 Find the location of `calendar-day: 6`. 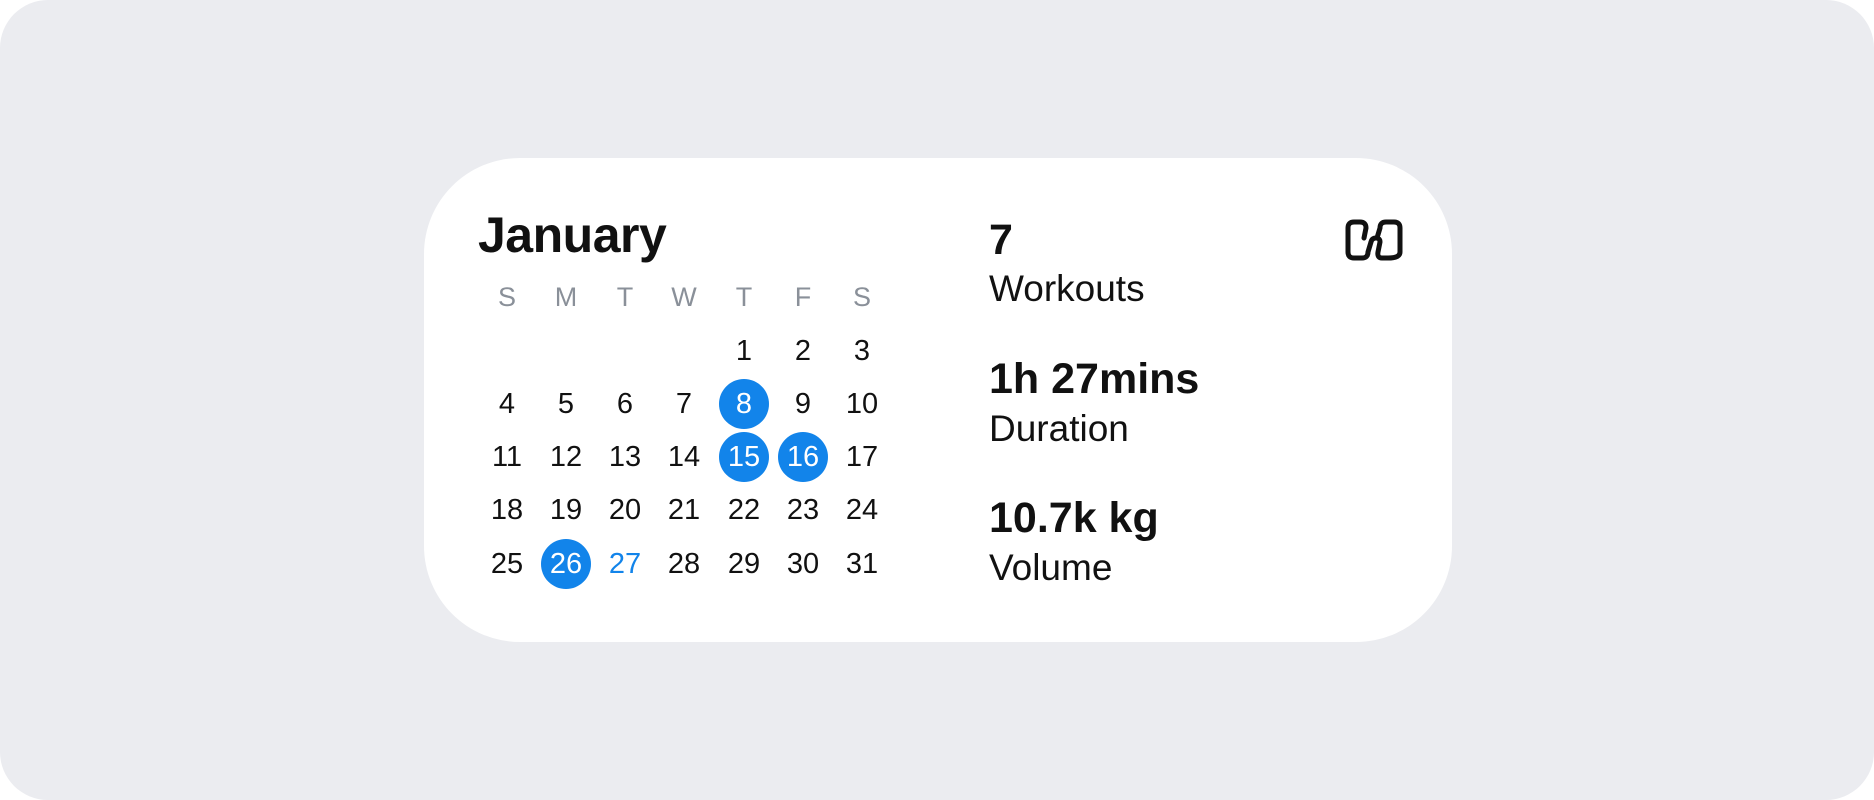

calendar-day: 6 is located at coordinates (625, 404).